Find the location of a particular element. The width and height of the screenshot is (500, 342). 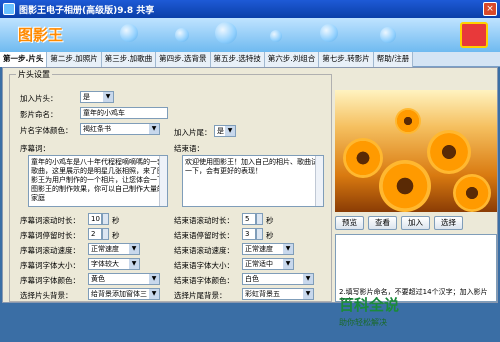

tab-step6: 第六步.刘组合 is located at coordinates (292, 59).